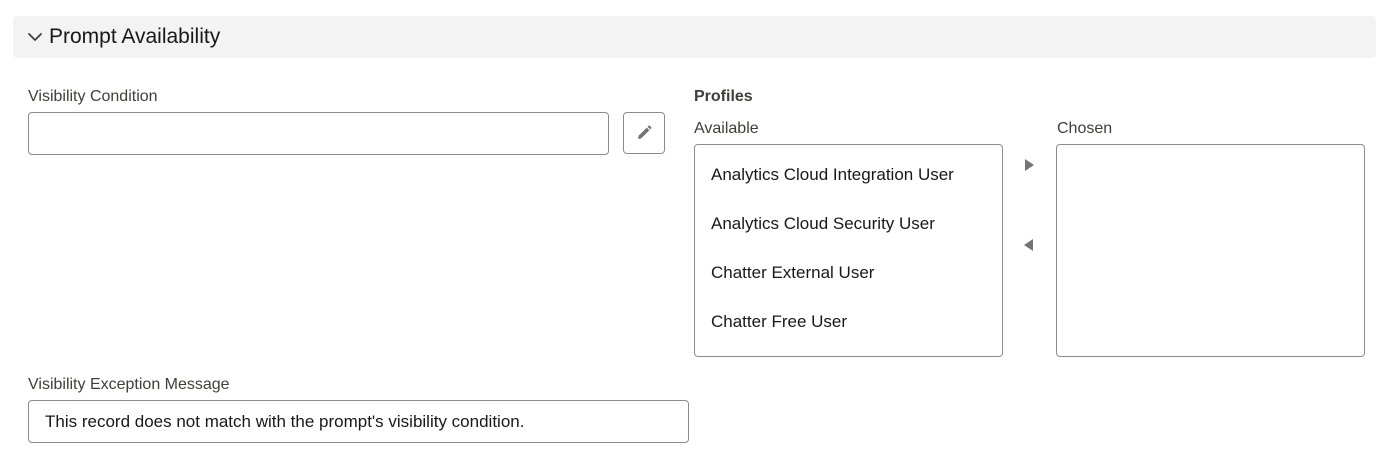 Image resolution: width=1390 pixels, height=462 pixels. What do you see at coordinates (1085, 128) in the screenshot?
I see `chosen-label: Chosen` at bounding box center [1085, 128].